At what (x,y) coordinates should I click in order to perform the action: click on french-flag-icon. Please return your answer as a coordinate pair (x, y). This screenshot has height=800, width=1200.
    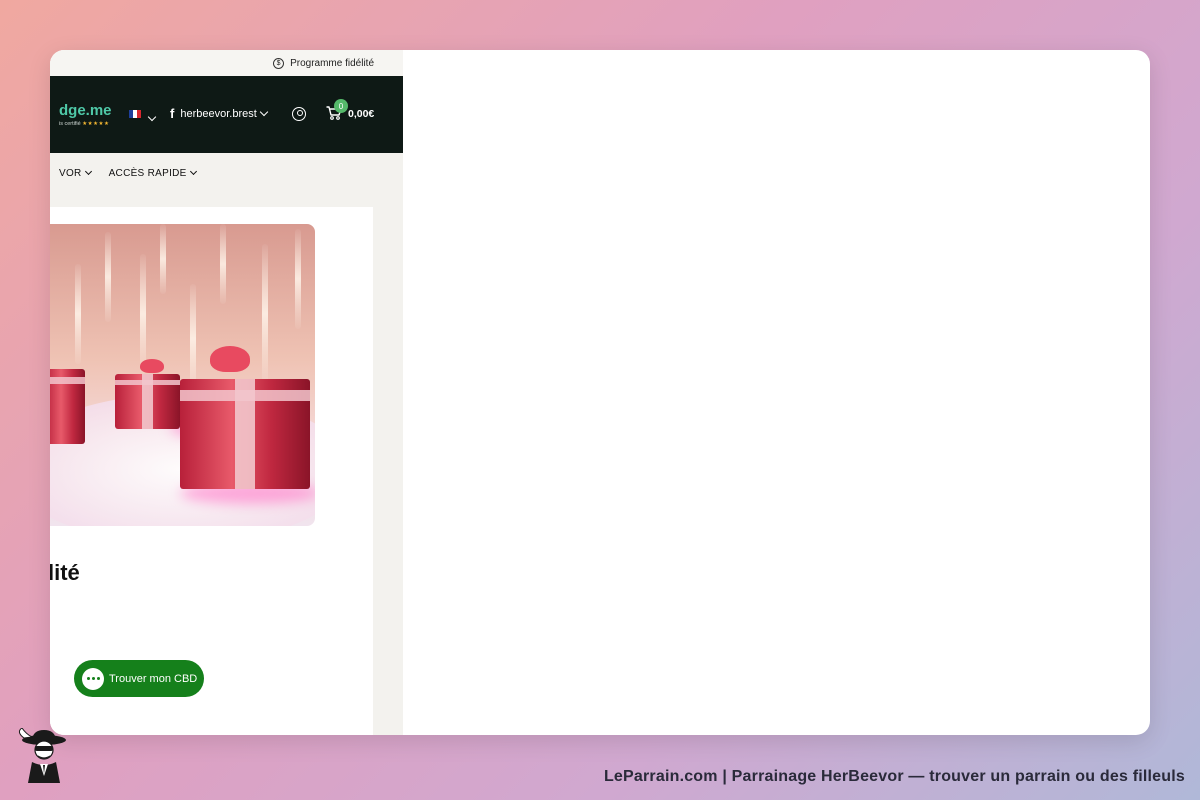
    Looking at the image, I should click on (135, 114).